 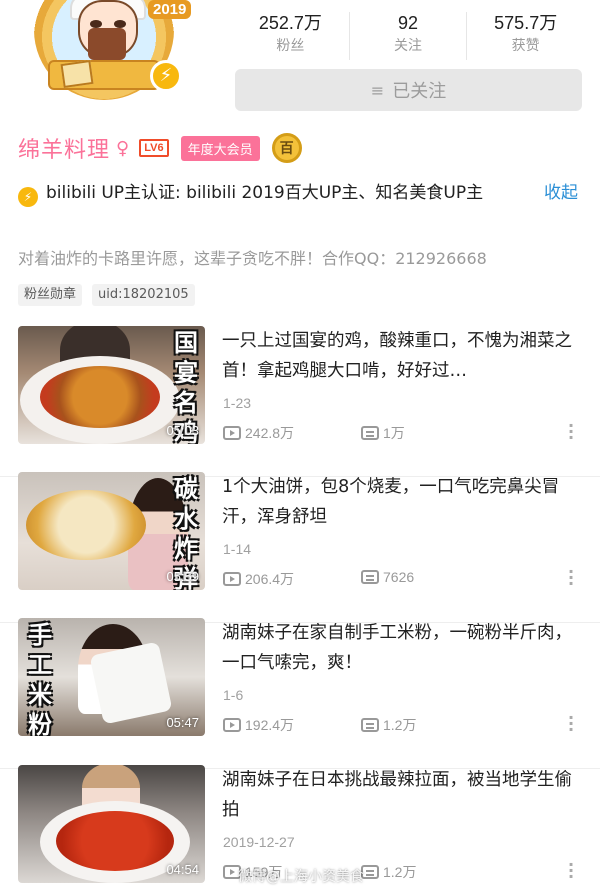 I want to click on play-count: 242.8万, so click(x=270, y=433).